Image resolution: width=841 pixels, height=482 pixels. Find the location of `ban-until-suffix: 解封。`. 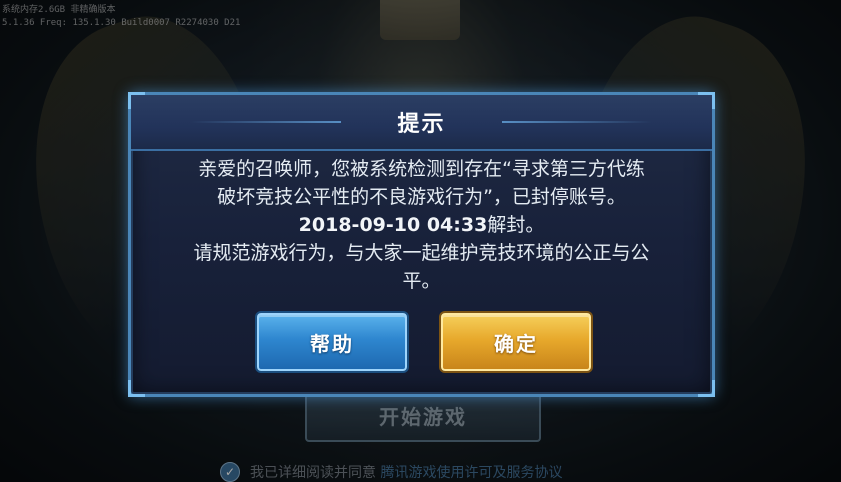

ban-until-suffix: 解封。 is located at coordinates (516, 225).